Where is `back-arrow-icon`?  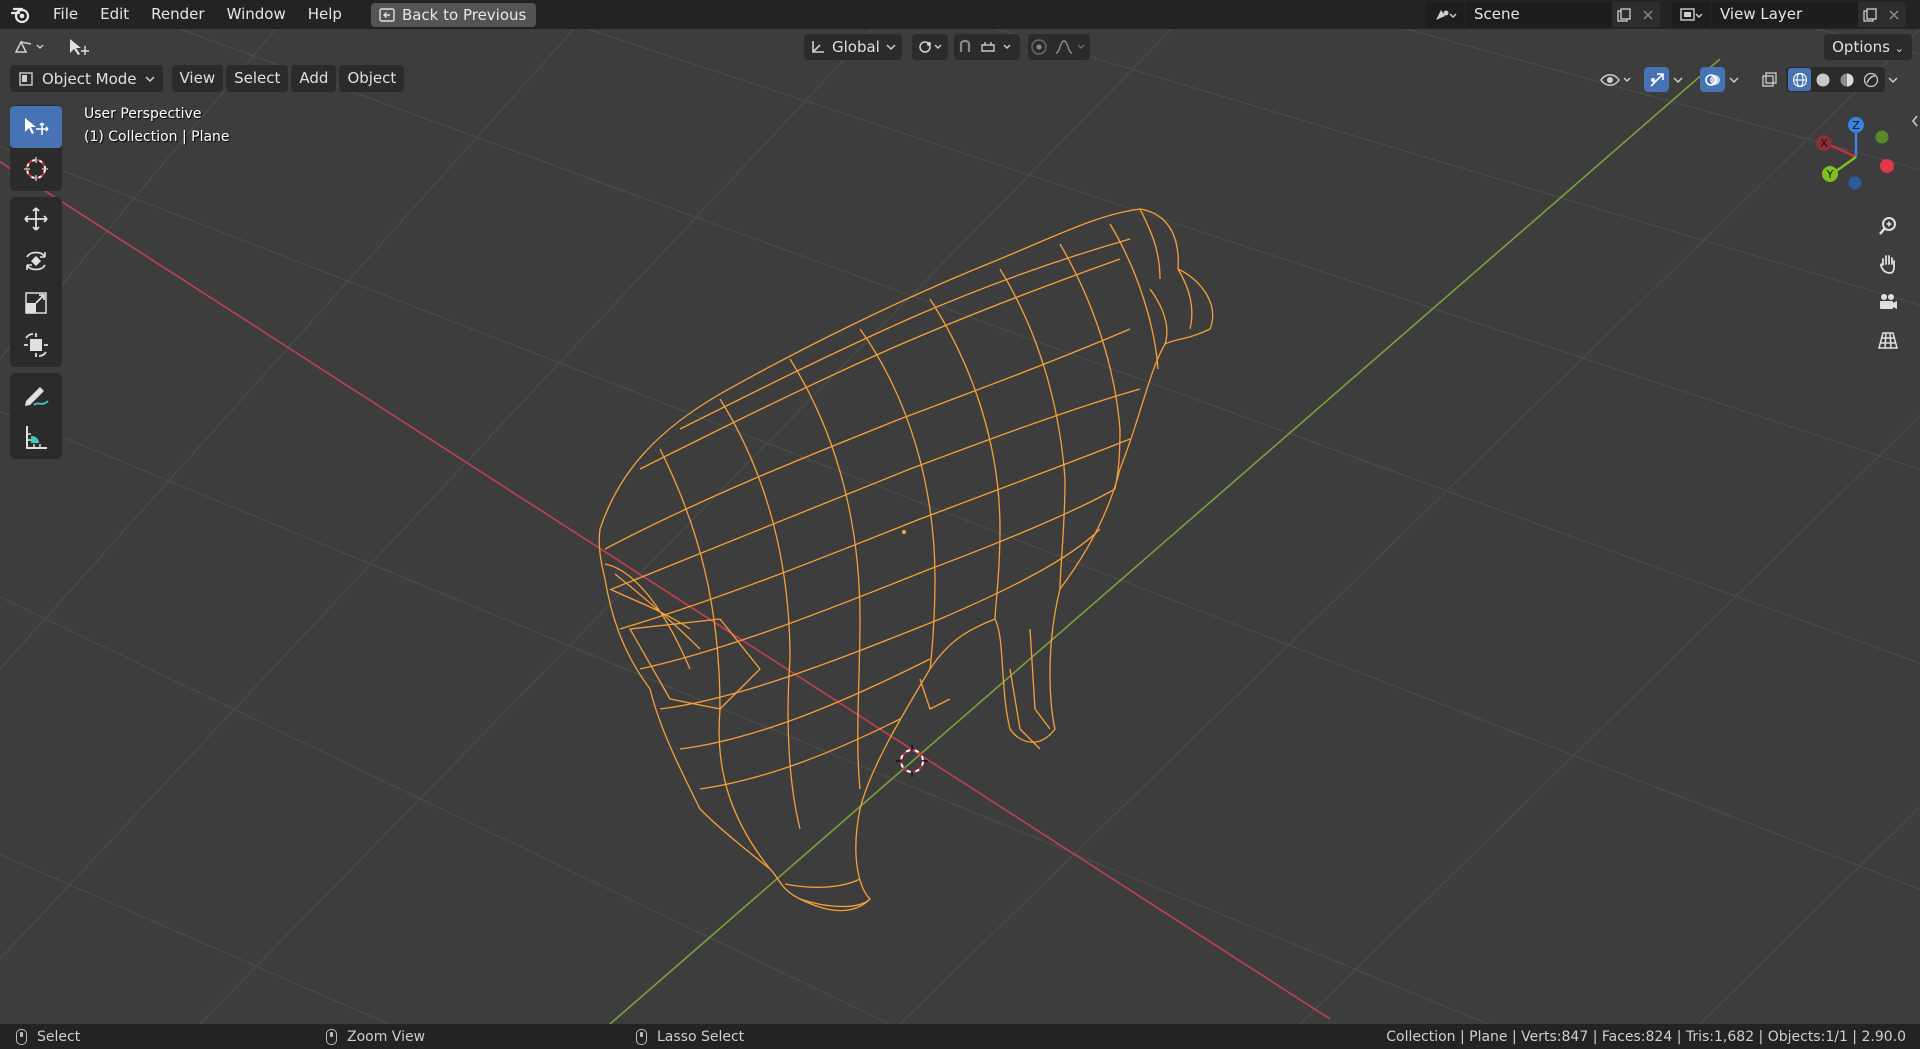
back-arrow-icon is located at coordinates (387, 14).